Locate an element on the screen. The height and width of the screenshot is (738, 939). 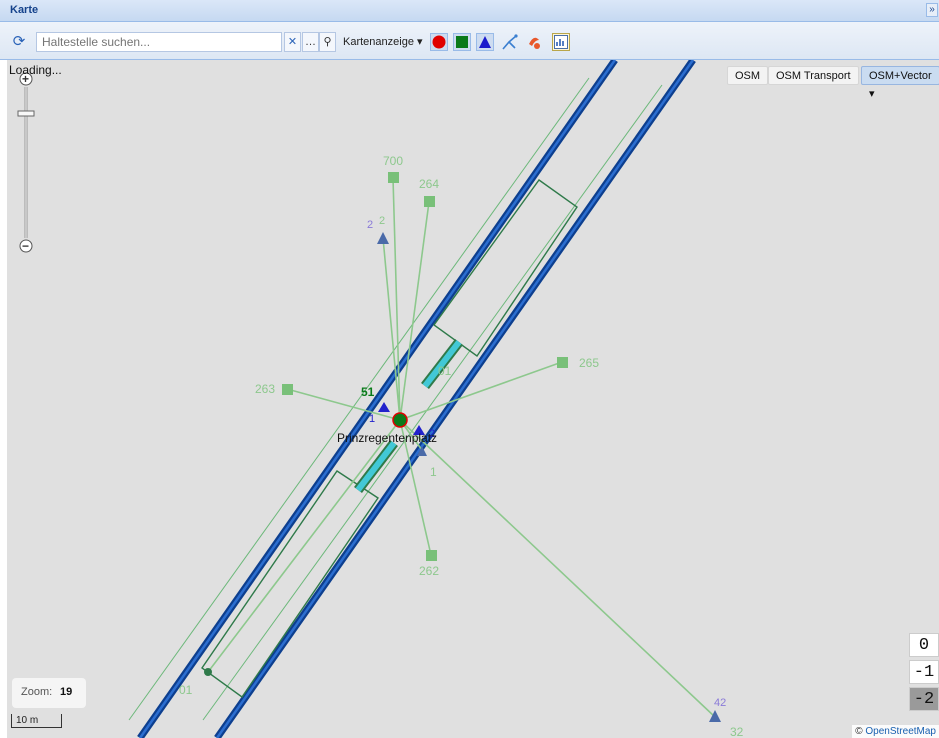
level-0-button: 0 is located at coordinates (924, 645).